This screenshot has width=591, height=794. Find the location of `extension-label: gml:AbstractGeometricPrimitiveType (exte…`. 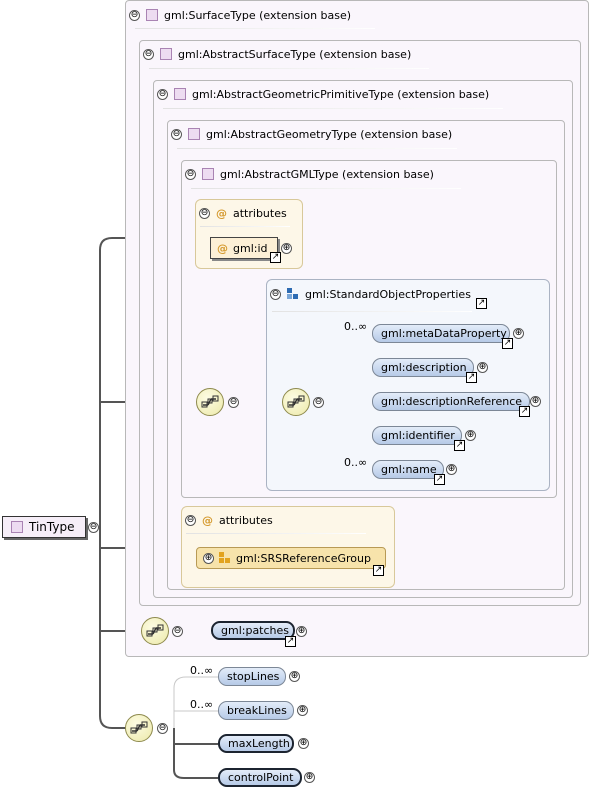

extension-label: gml:AbstractGeometricPrimitiveType (exte… is located at coordinates (341, 94).